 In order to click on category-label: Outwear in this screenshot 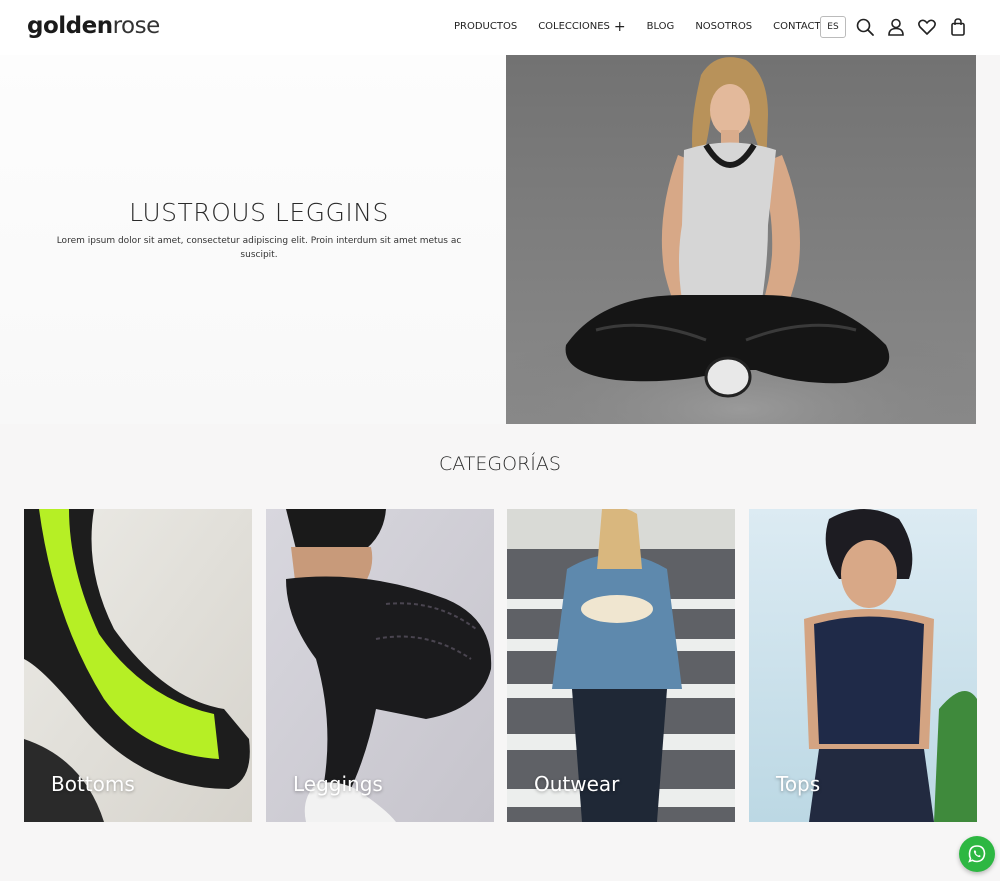, I will do `click(577, 784)`.